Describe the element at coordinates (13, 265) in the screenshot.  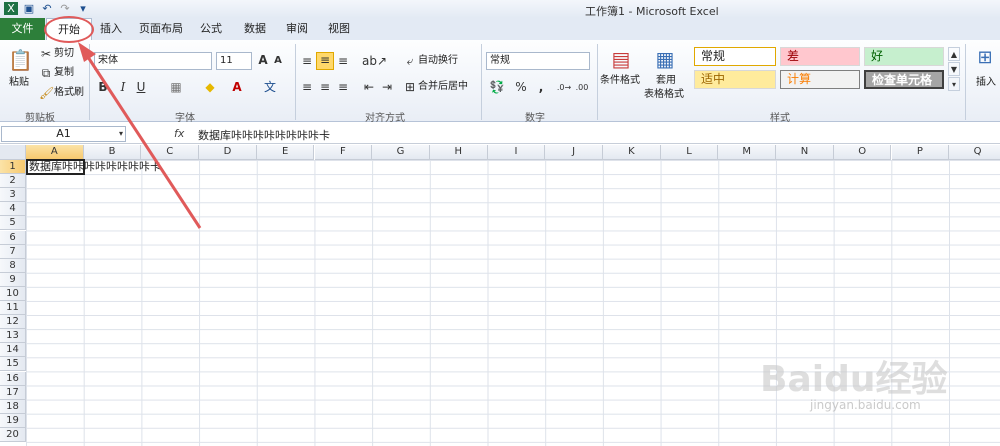
I see `row-header-8: 8` at that location.